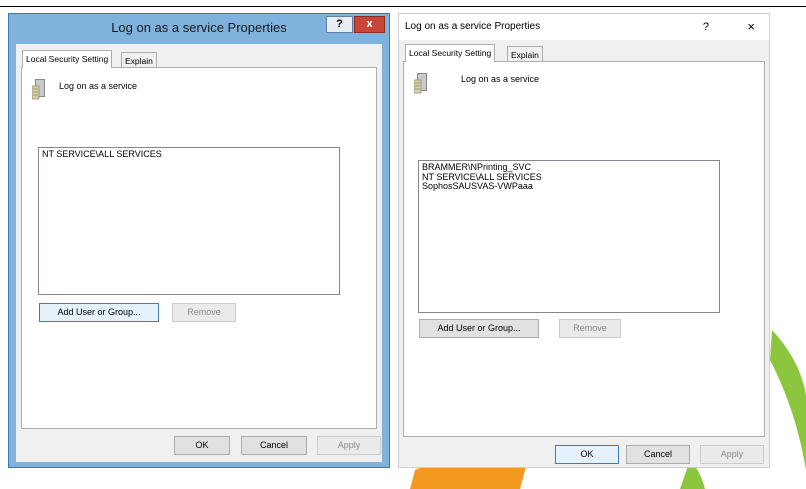  I want to click on close-button: ×, so click(751, 27).